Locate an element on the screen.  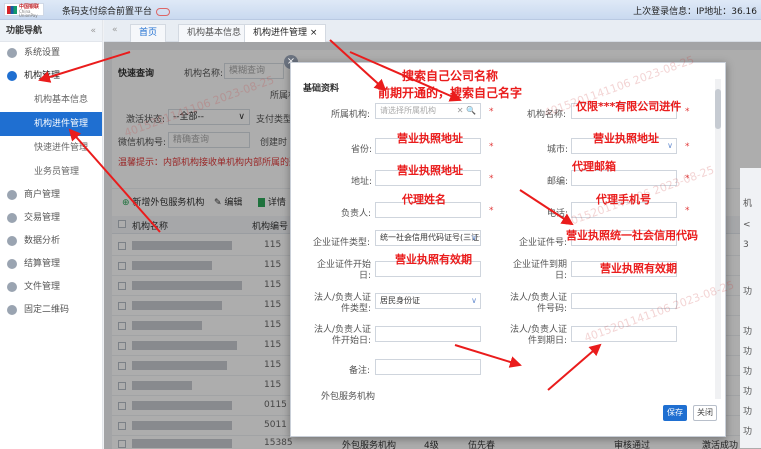
arrow-to-belongs-org is located at coordinates (405, 76).